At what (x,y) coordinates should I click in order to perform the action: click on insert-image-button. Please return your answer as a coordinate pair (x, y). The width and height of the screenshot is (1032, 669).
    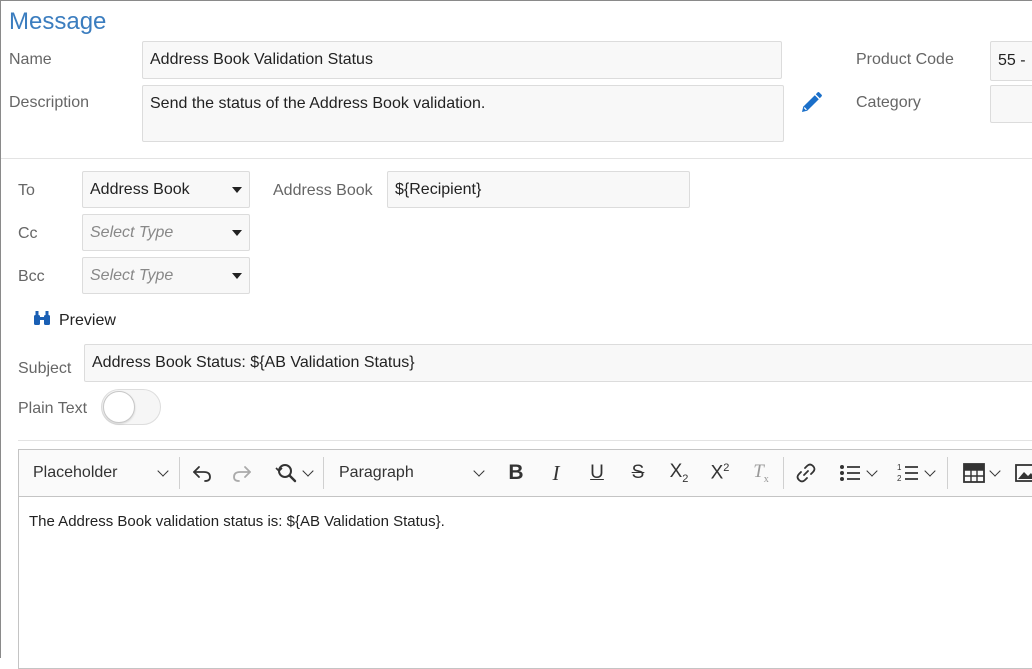
    Looking at the image, I should click on (1023, 473).